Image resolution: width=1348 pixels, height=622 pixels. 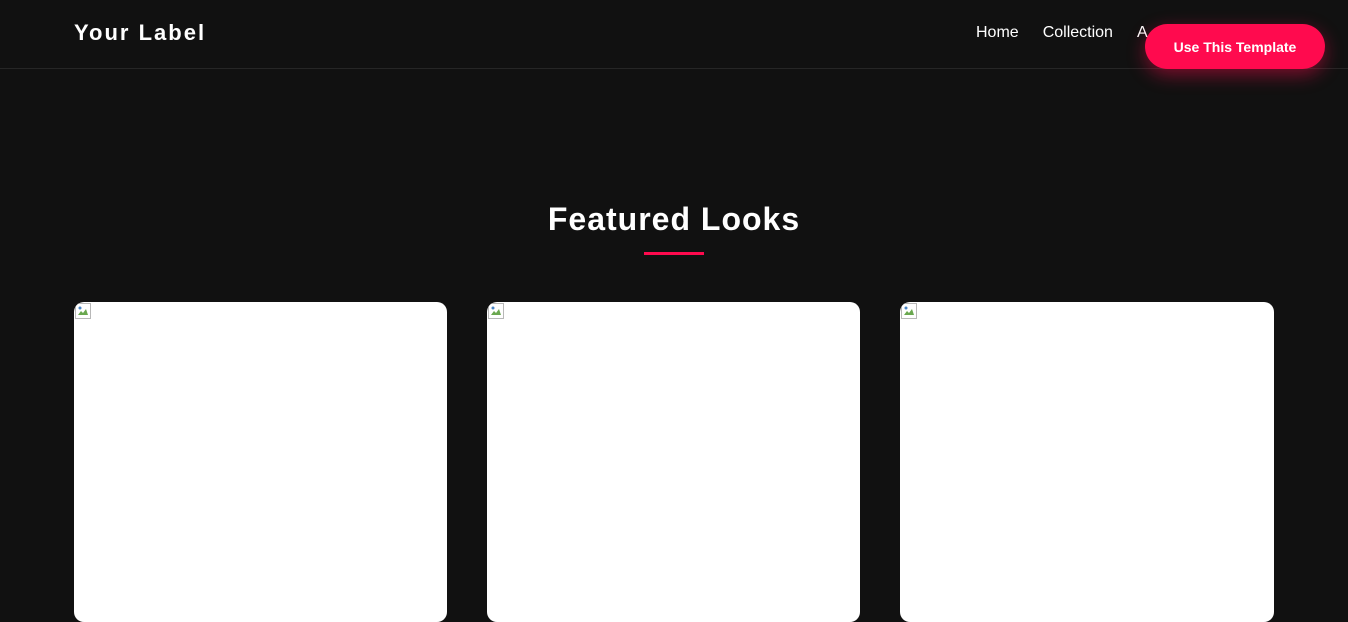 What do you see at coordinates (1235, 46) in the screenshot?
I see `use-template-button: Use This Template` at bounding box center [1235, 46].